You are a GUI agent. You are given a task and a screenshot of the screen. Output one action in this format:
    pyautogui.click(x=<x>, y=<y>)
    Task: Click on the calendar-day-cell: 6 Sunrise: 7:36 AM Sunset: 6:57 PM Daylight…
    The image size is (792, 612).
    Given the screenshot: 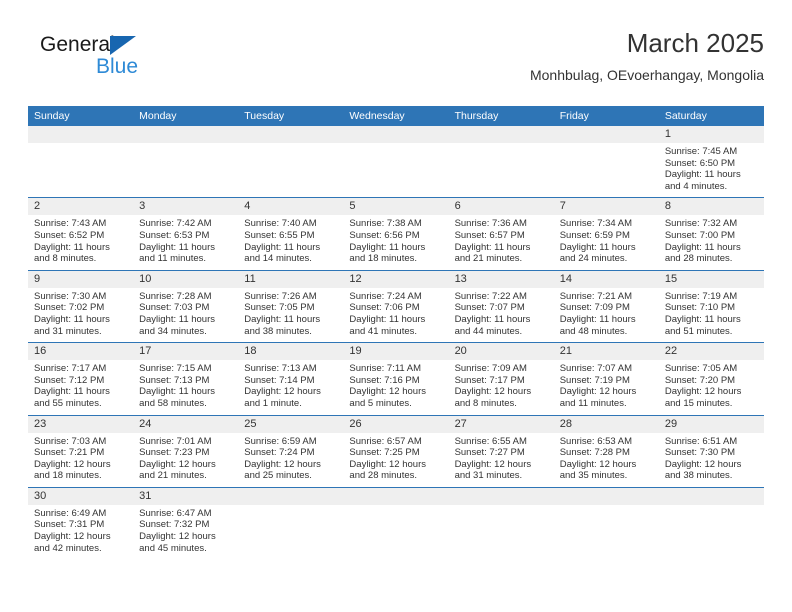 What is the action you would take?
    pyautogui.click(x=501, y=234)
    